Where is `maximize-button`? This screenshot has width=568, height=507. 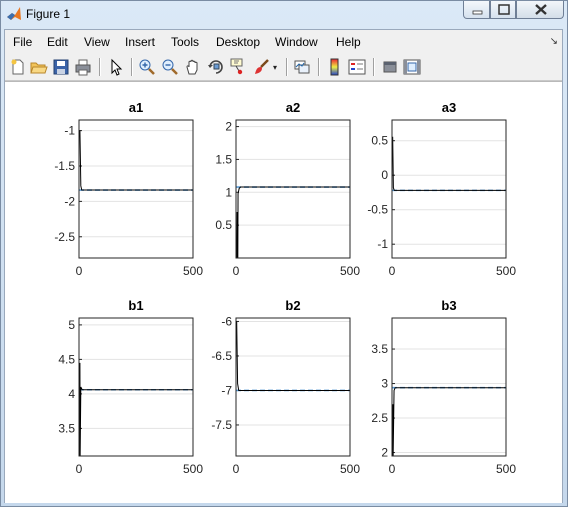
maximize-button is located at coordinates (503, 10).